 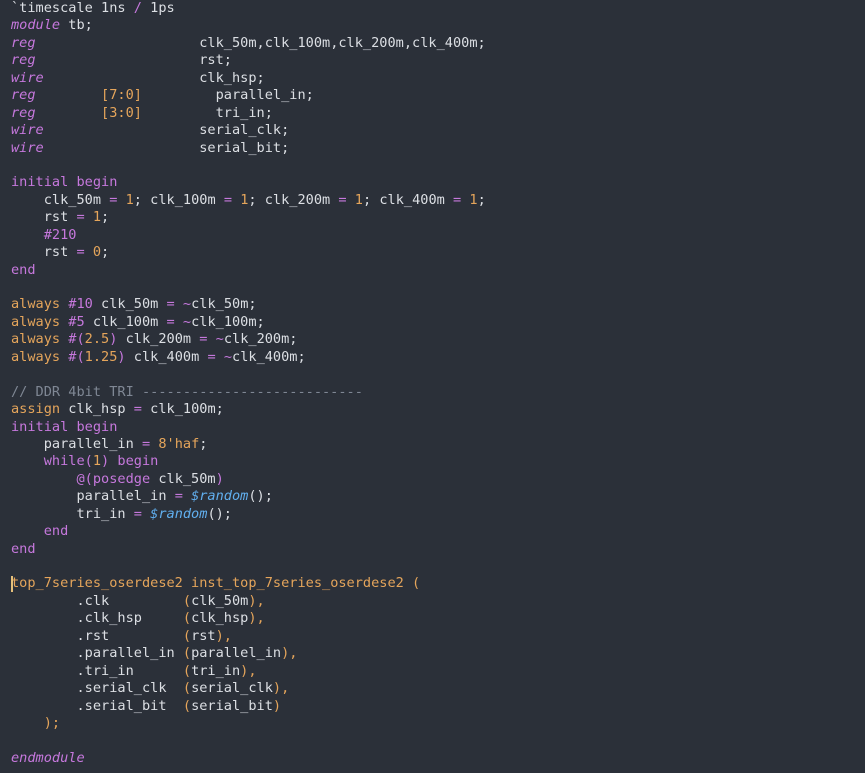 What do you see at coordinates (97, 618) in the screenshot?
I see `code-token: .clk_hsp` at bounding box center [97, 618].